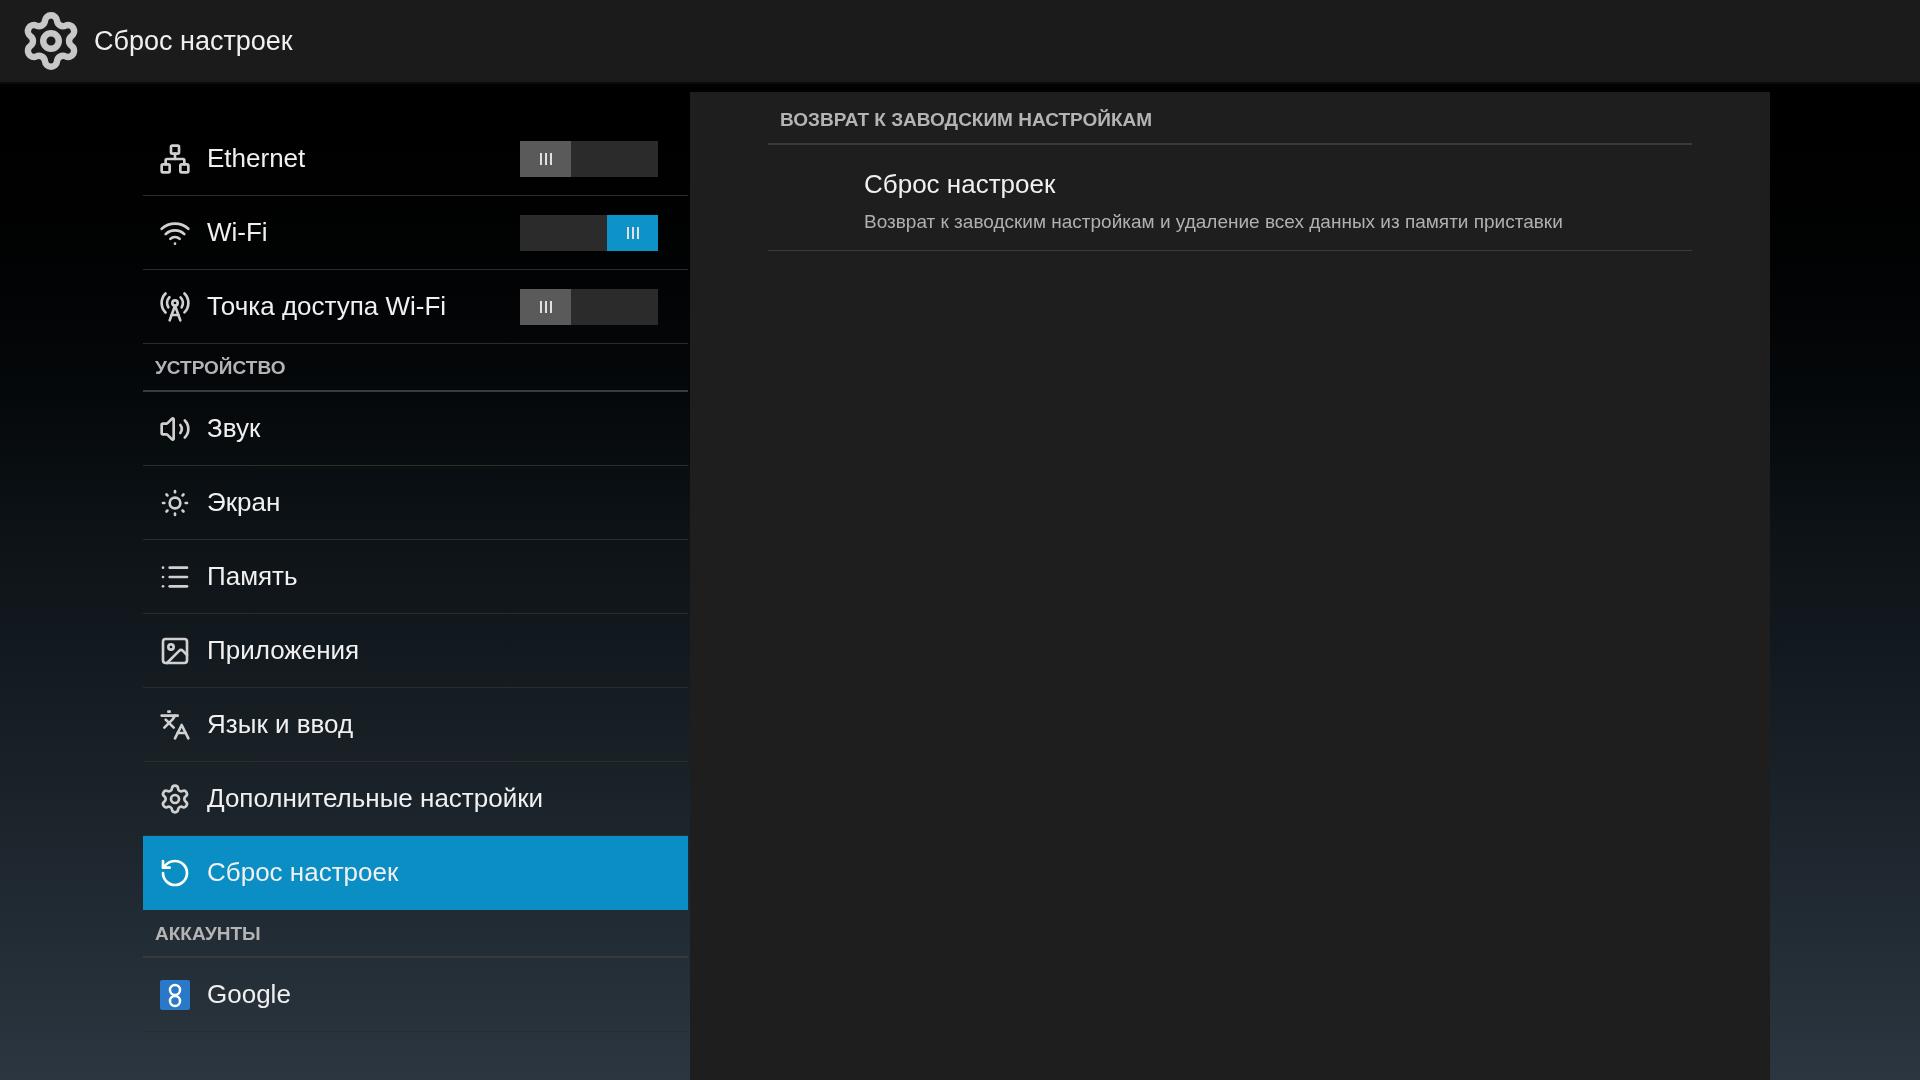 Image resolution: width=1920 pixels, height=1080 pixels. Describe the element at coordinates (283, 650) in the screenshot. I see `settings-item-label: Приложения` at that location.